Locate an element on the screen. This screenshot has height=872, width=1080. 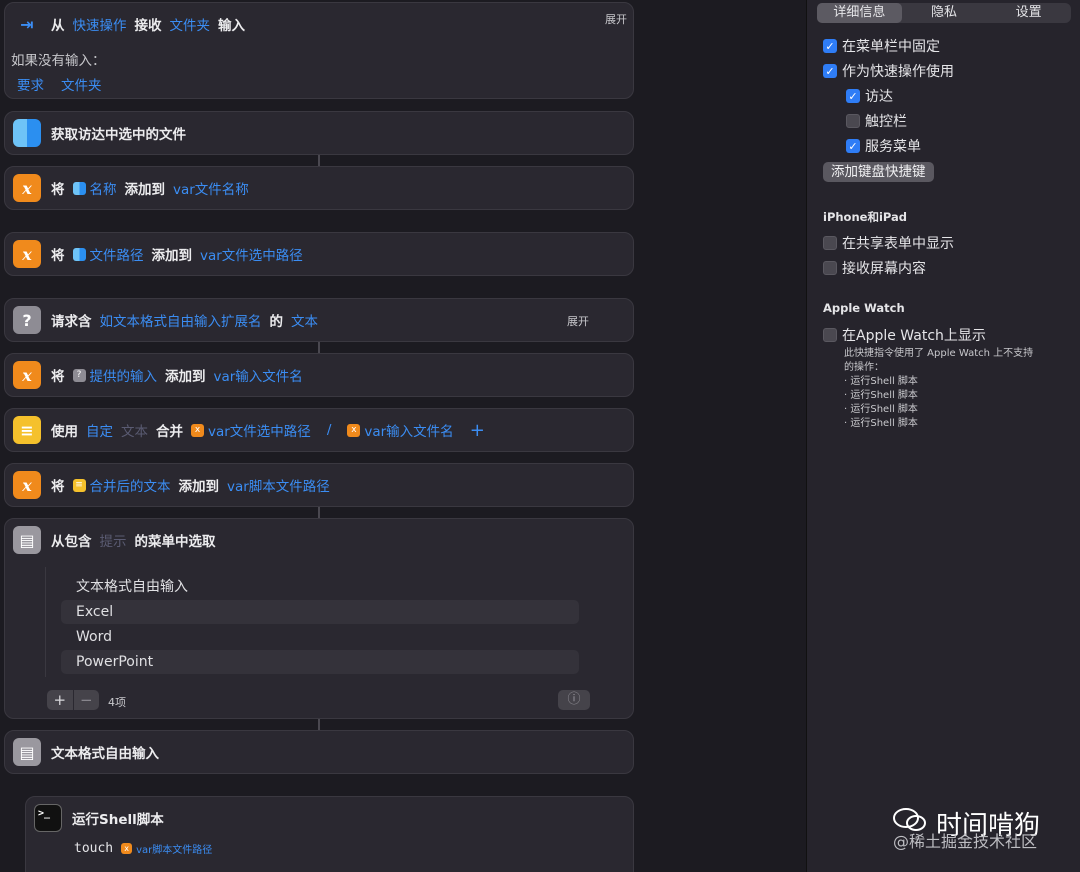
terminal-icon: >_ is located at coordinates (48, 818).